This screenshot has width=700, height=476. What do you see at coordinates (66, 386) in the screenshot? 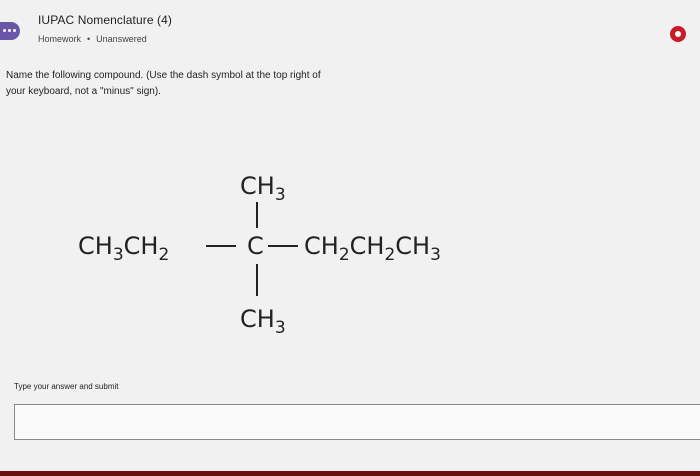
I see `answer-label: Type your answer and submit` at bounding box center [66, 386].